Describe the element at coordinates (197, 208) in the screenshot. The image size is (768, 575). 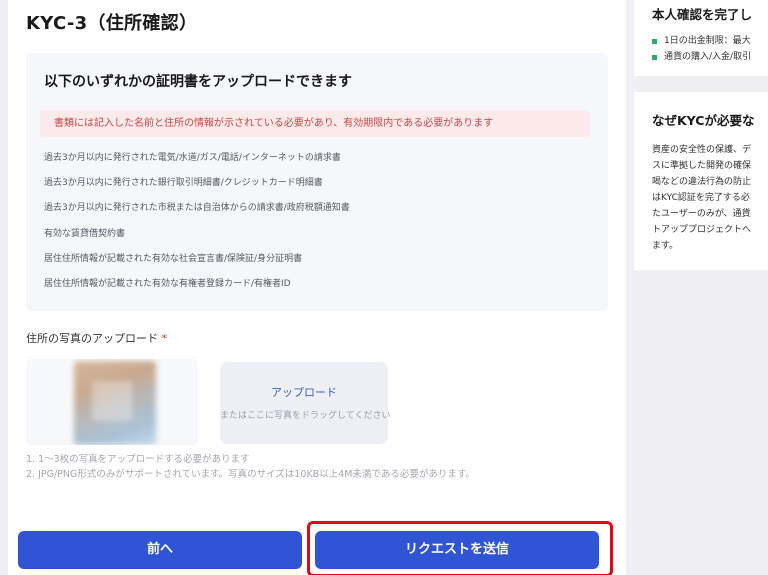
I see `document-item: 過去3か月以内に発行された市税または自治体からの請求書/政府税額通知書` at that location.